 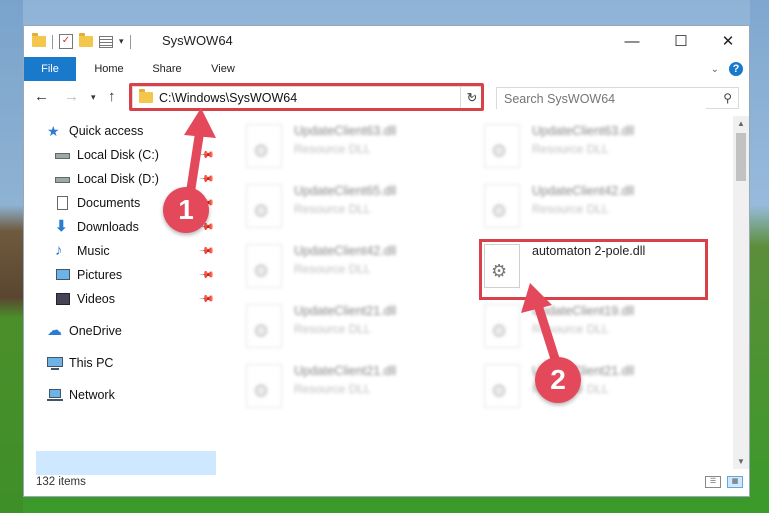 What do you see at coordinates (558, 380) in the screenshot?
I see `step-2-badge: 2` at bounding box center [558, 380].